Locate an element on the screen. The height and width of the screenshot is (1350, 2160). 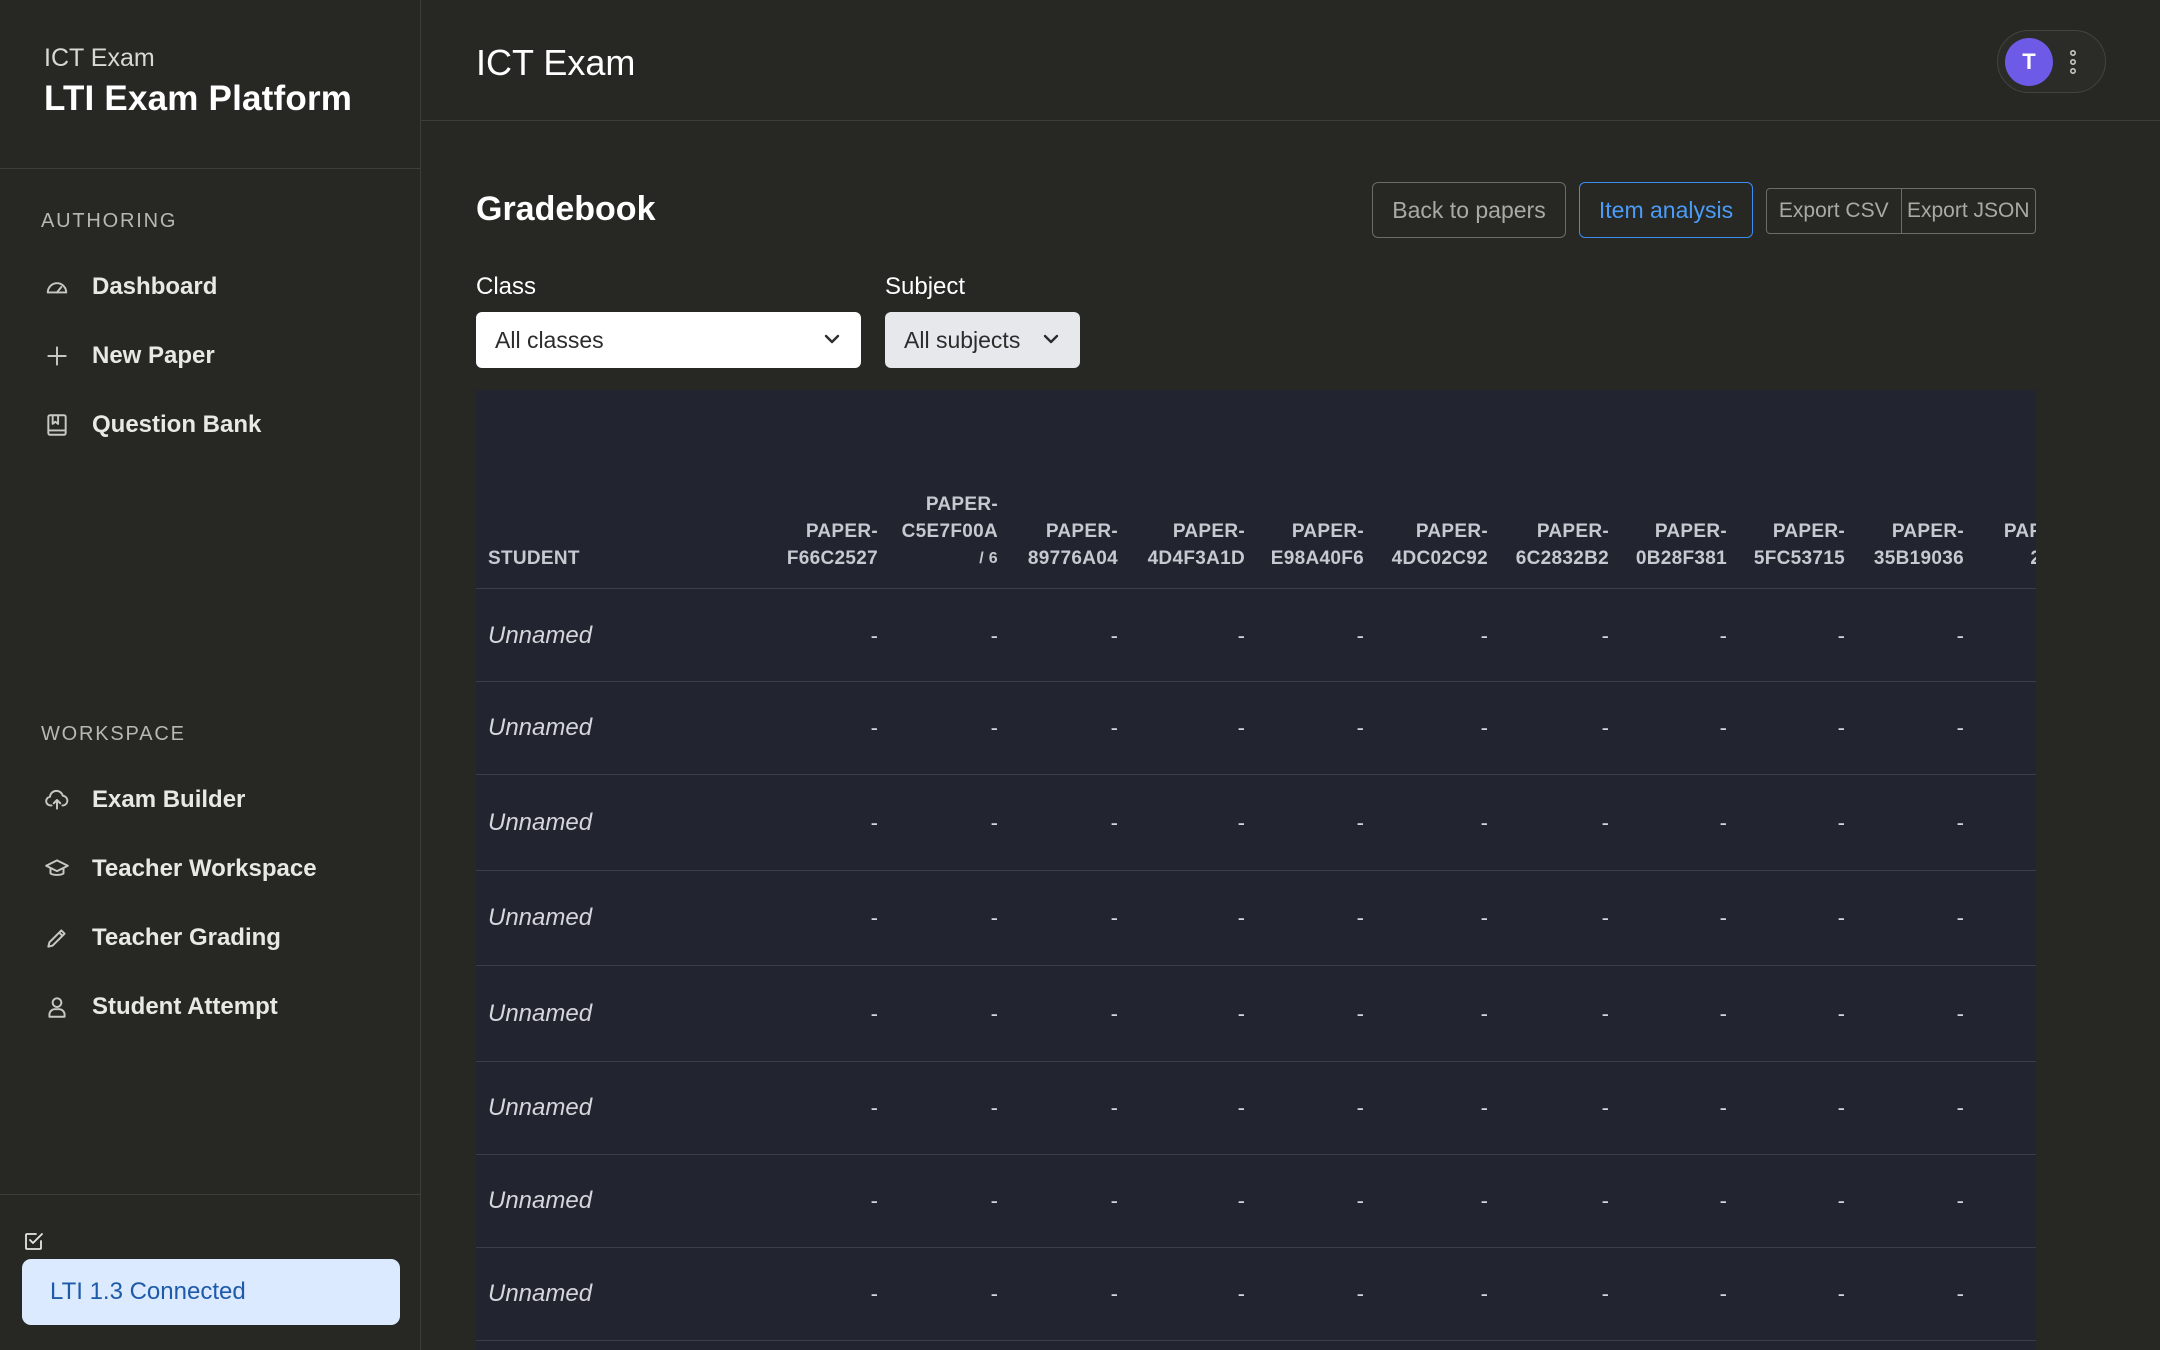
column-header-paper: PAPER- 5FC53715 is located at coordinates (1799, 545).